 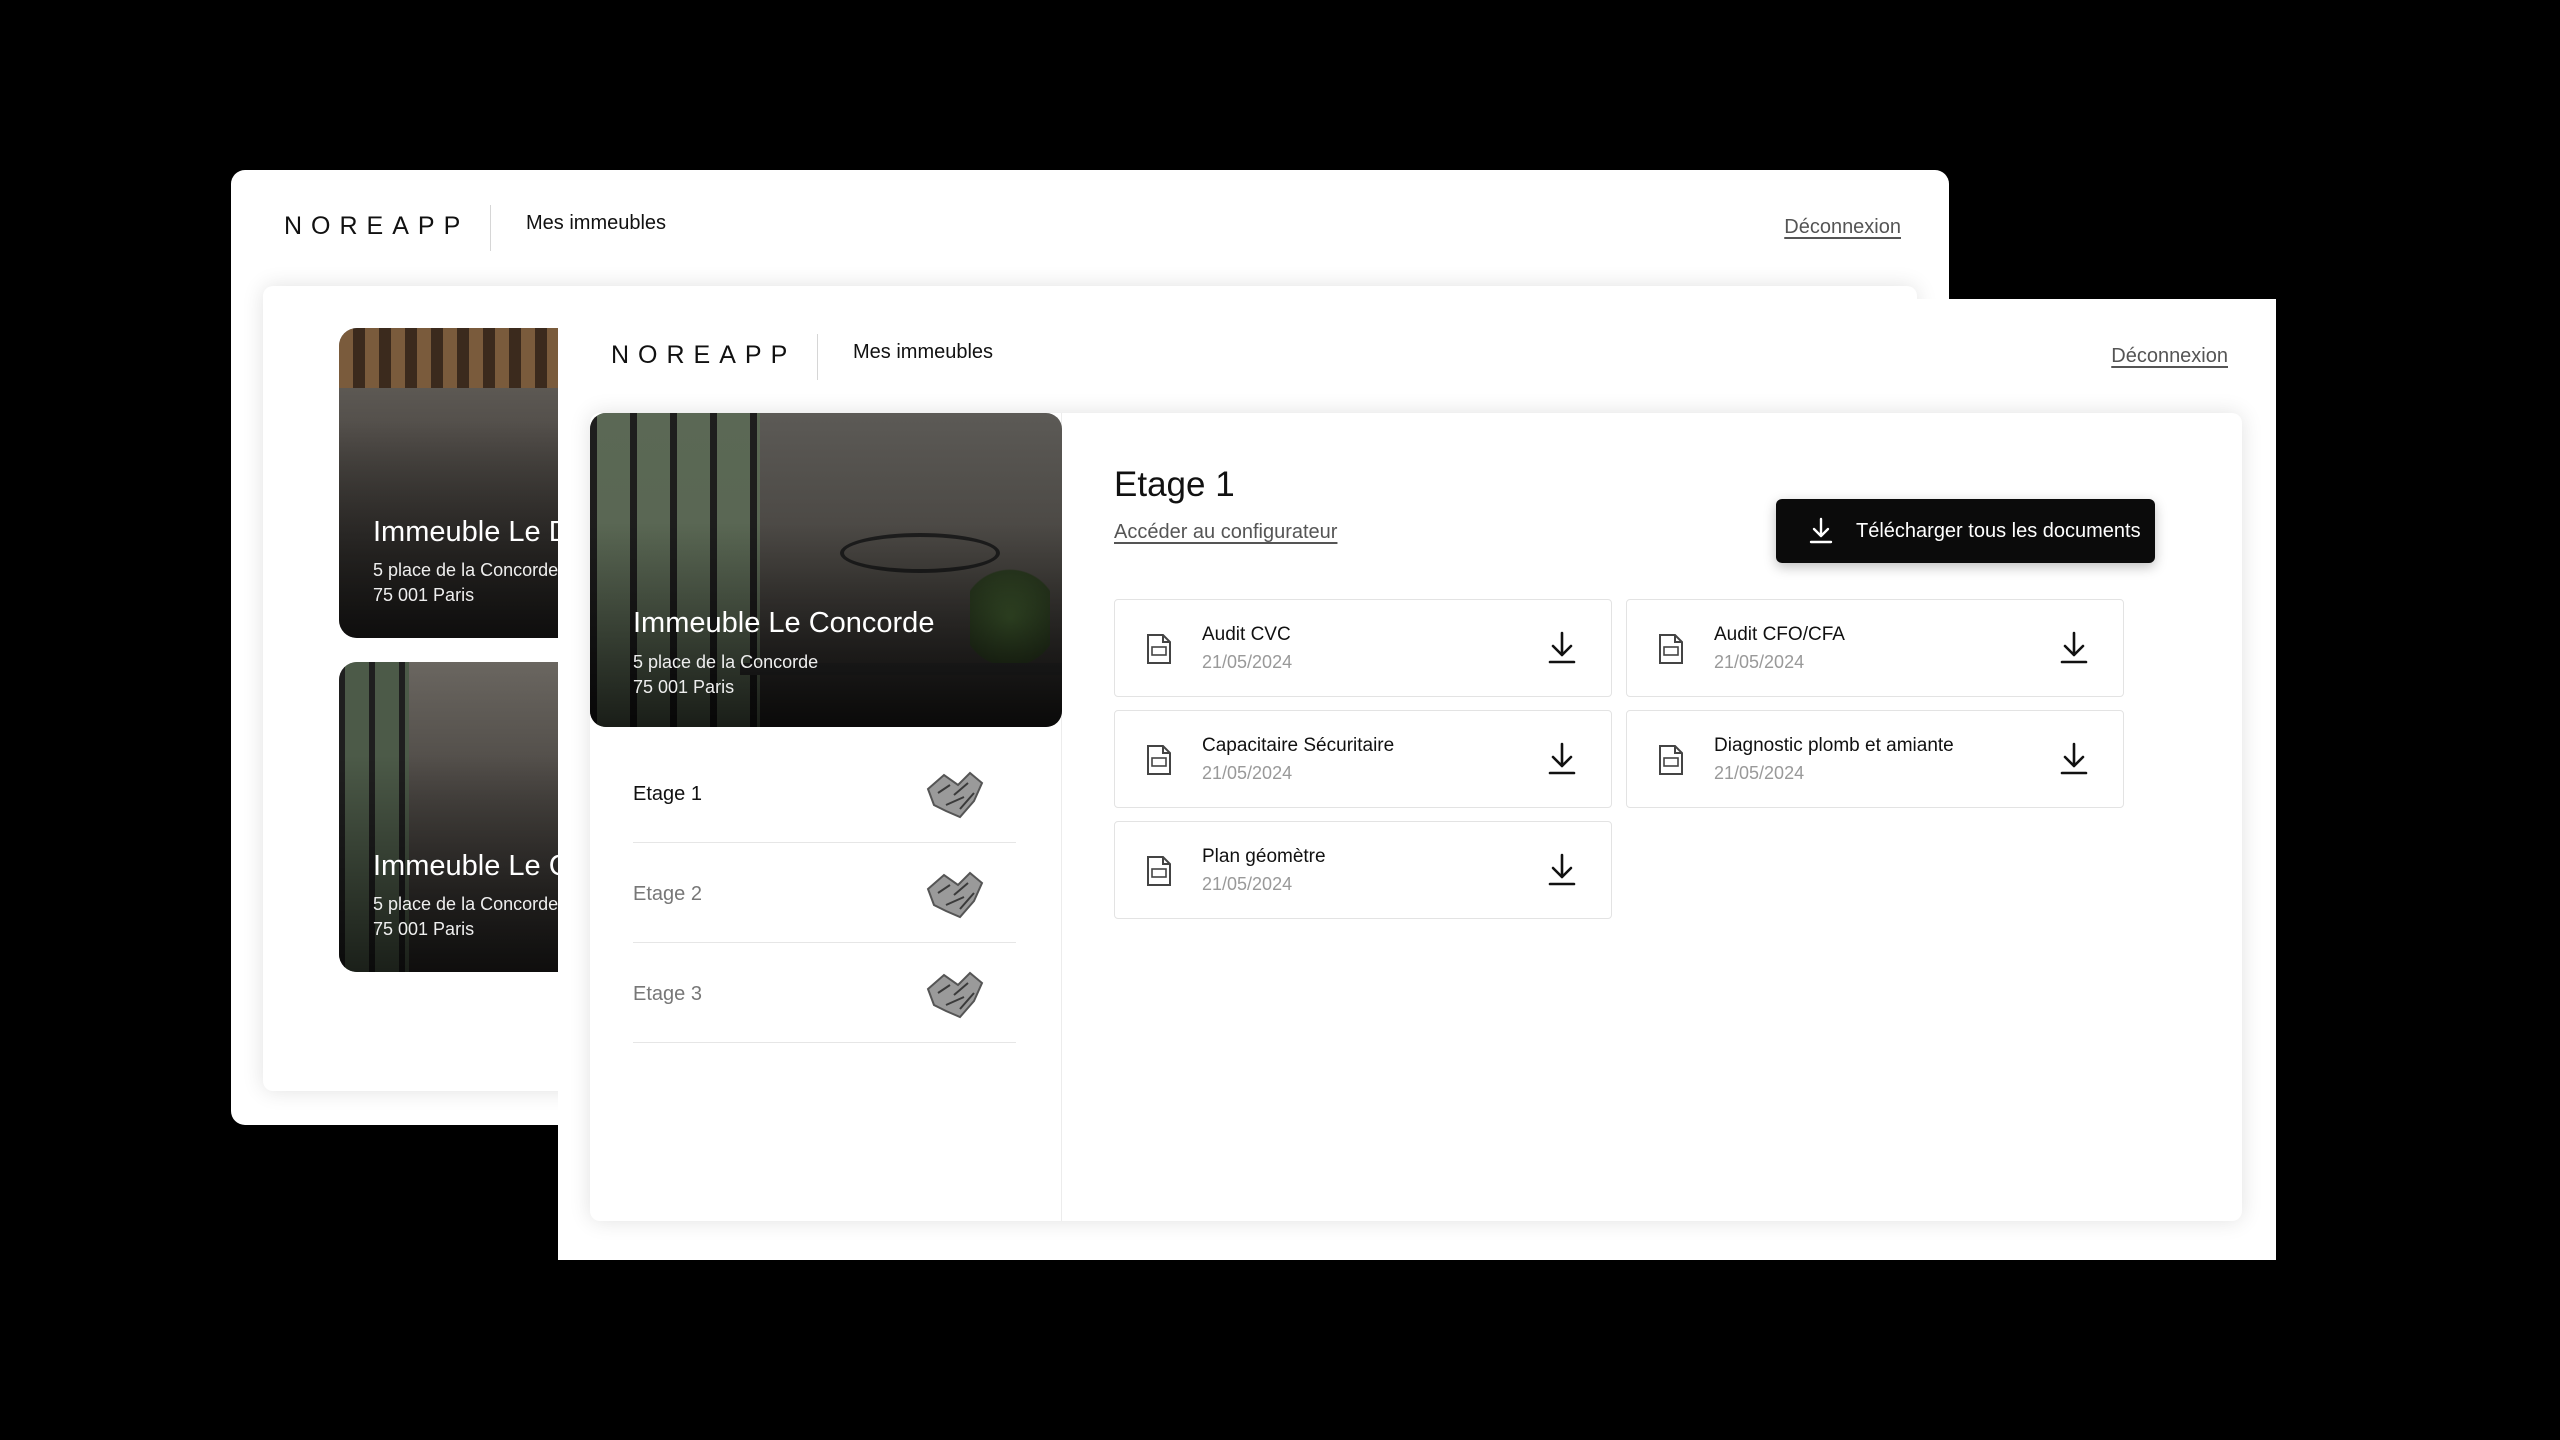 What do you see at coordinates (1417, 358) in the screenshot?
I see `front-topbar: NOREAPP Mes immeubles Déconnexion` at bounding box center [1417, 358].